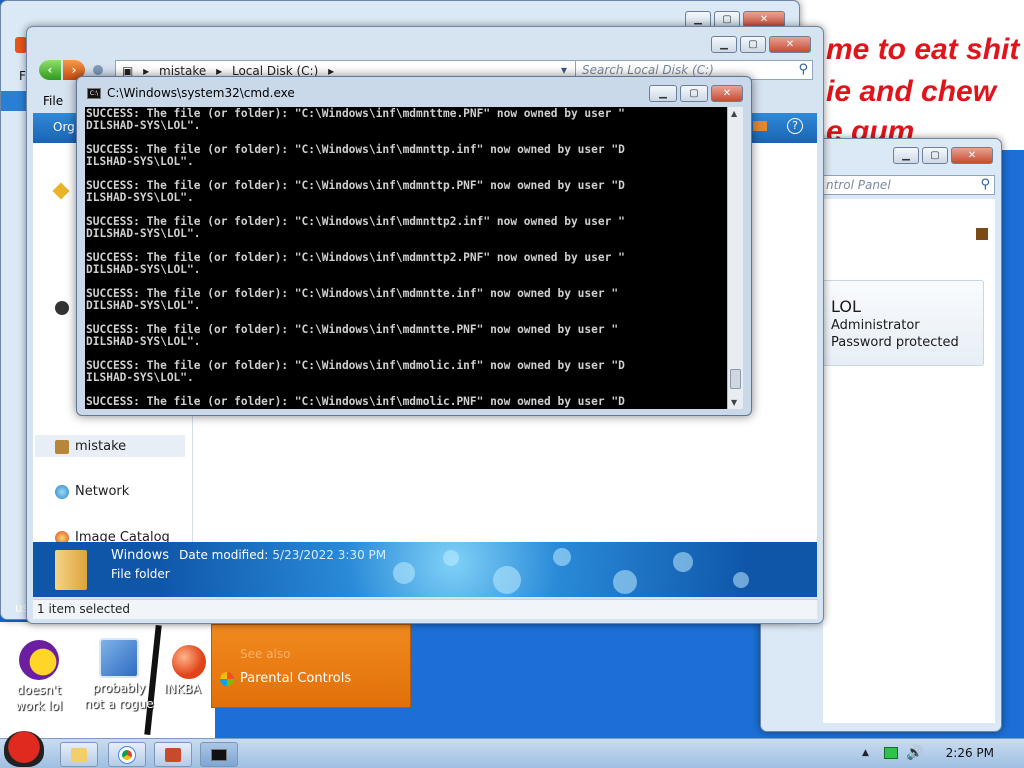  Describe the element at coordinates (865, 753) in the screenshot. I see `show-hidden-icons-chevron-icon: ▲` at that location.